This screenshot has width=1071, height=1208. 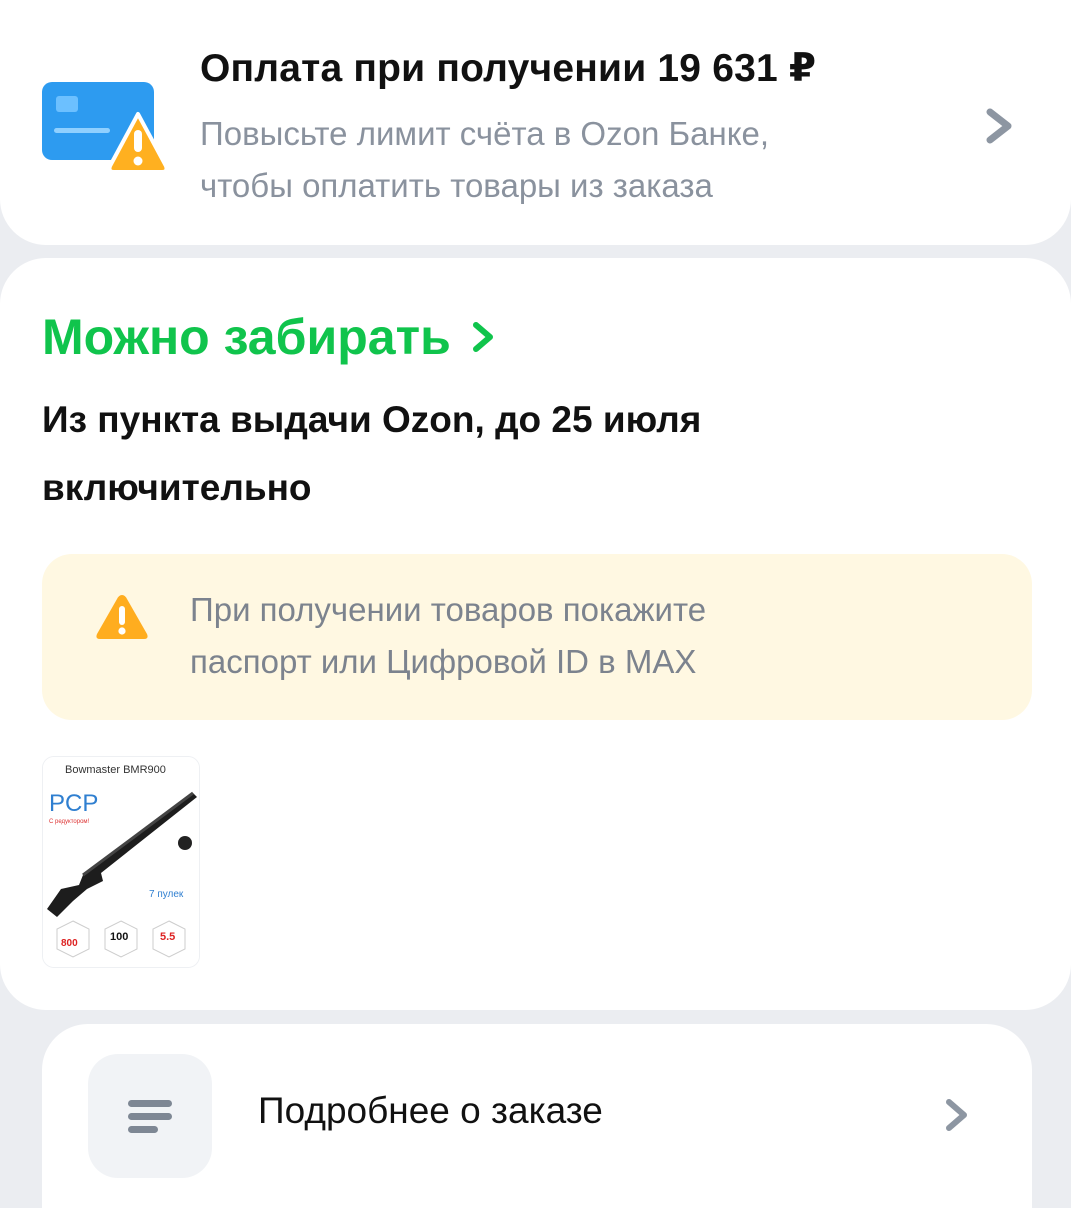 I want to click on warning-icon, so click(x=122, y=617).